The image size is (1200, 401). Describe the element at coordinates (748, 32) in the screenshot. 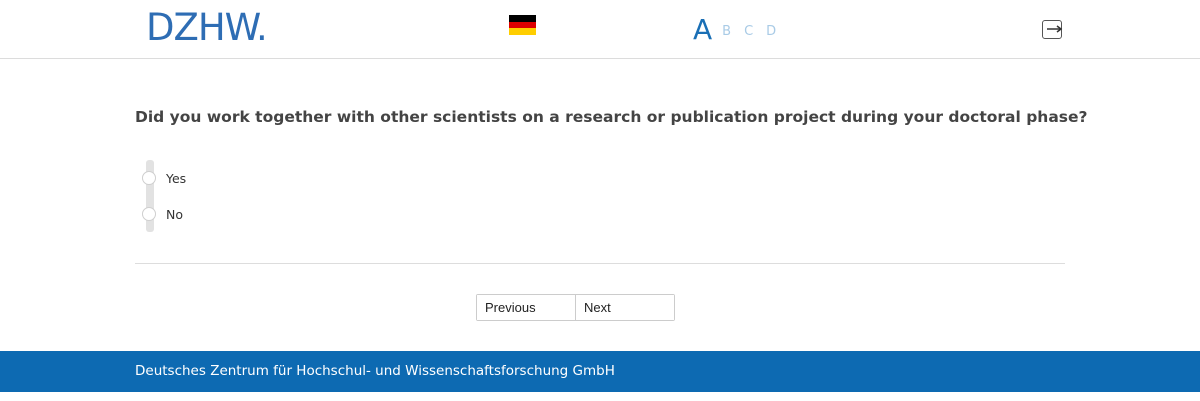

I see `step-c: C` at that location.